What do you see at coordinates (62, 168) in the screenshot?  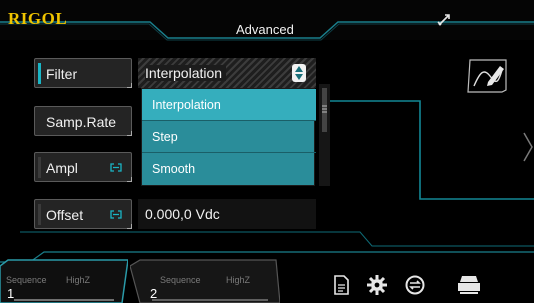 I see `param-label-text: Ampl` at bounding box center [62, 168].